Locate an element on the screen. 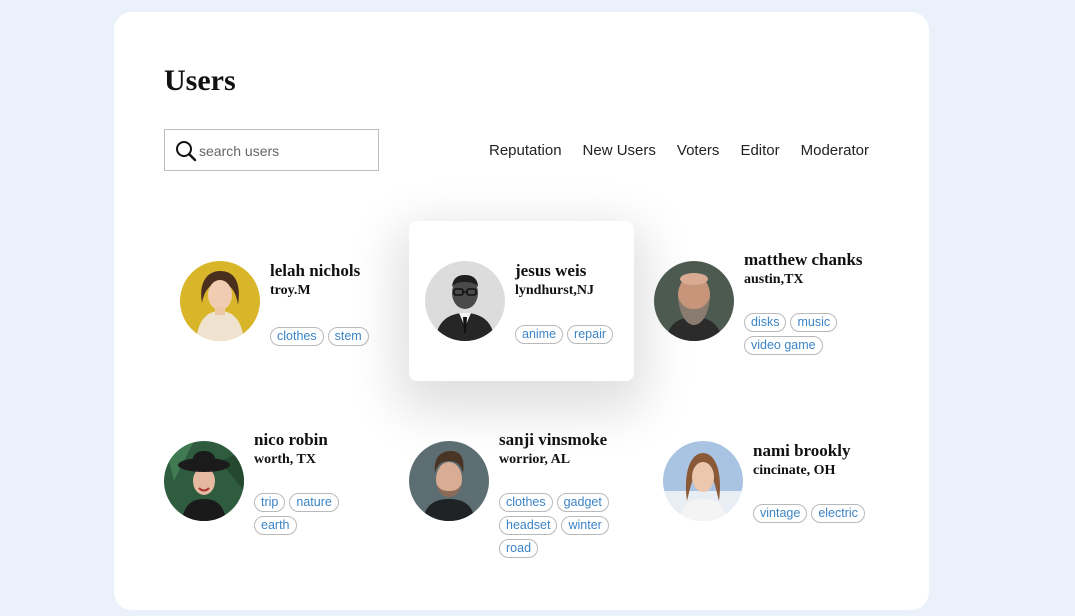  user-card-jesus-weis: jesus weis lyndhurst,NJ anime repair is located at coordinates (521, 301).